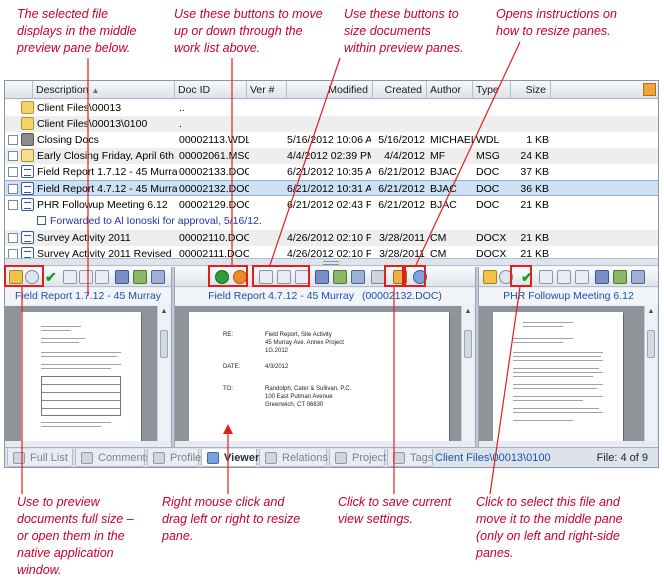 The height and width of the screenshot is (580, 664). What do you see at coordinates (214, 253) in the screenshot?
I see `row-doc-id: 00002111.DOCX` at bounding box center [214, 253].